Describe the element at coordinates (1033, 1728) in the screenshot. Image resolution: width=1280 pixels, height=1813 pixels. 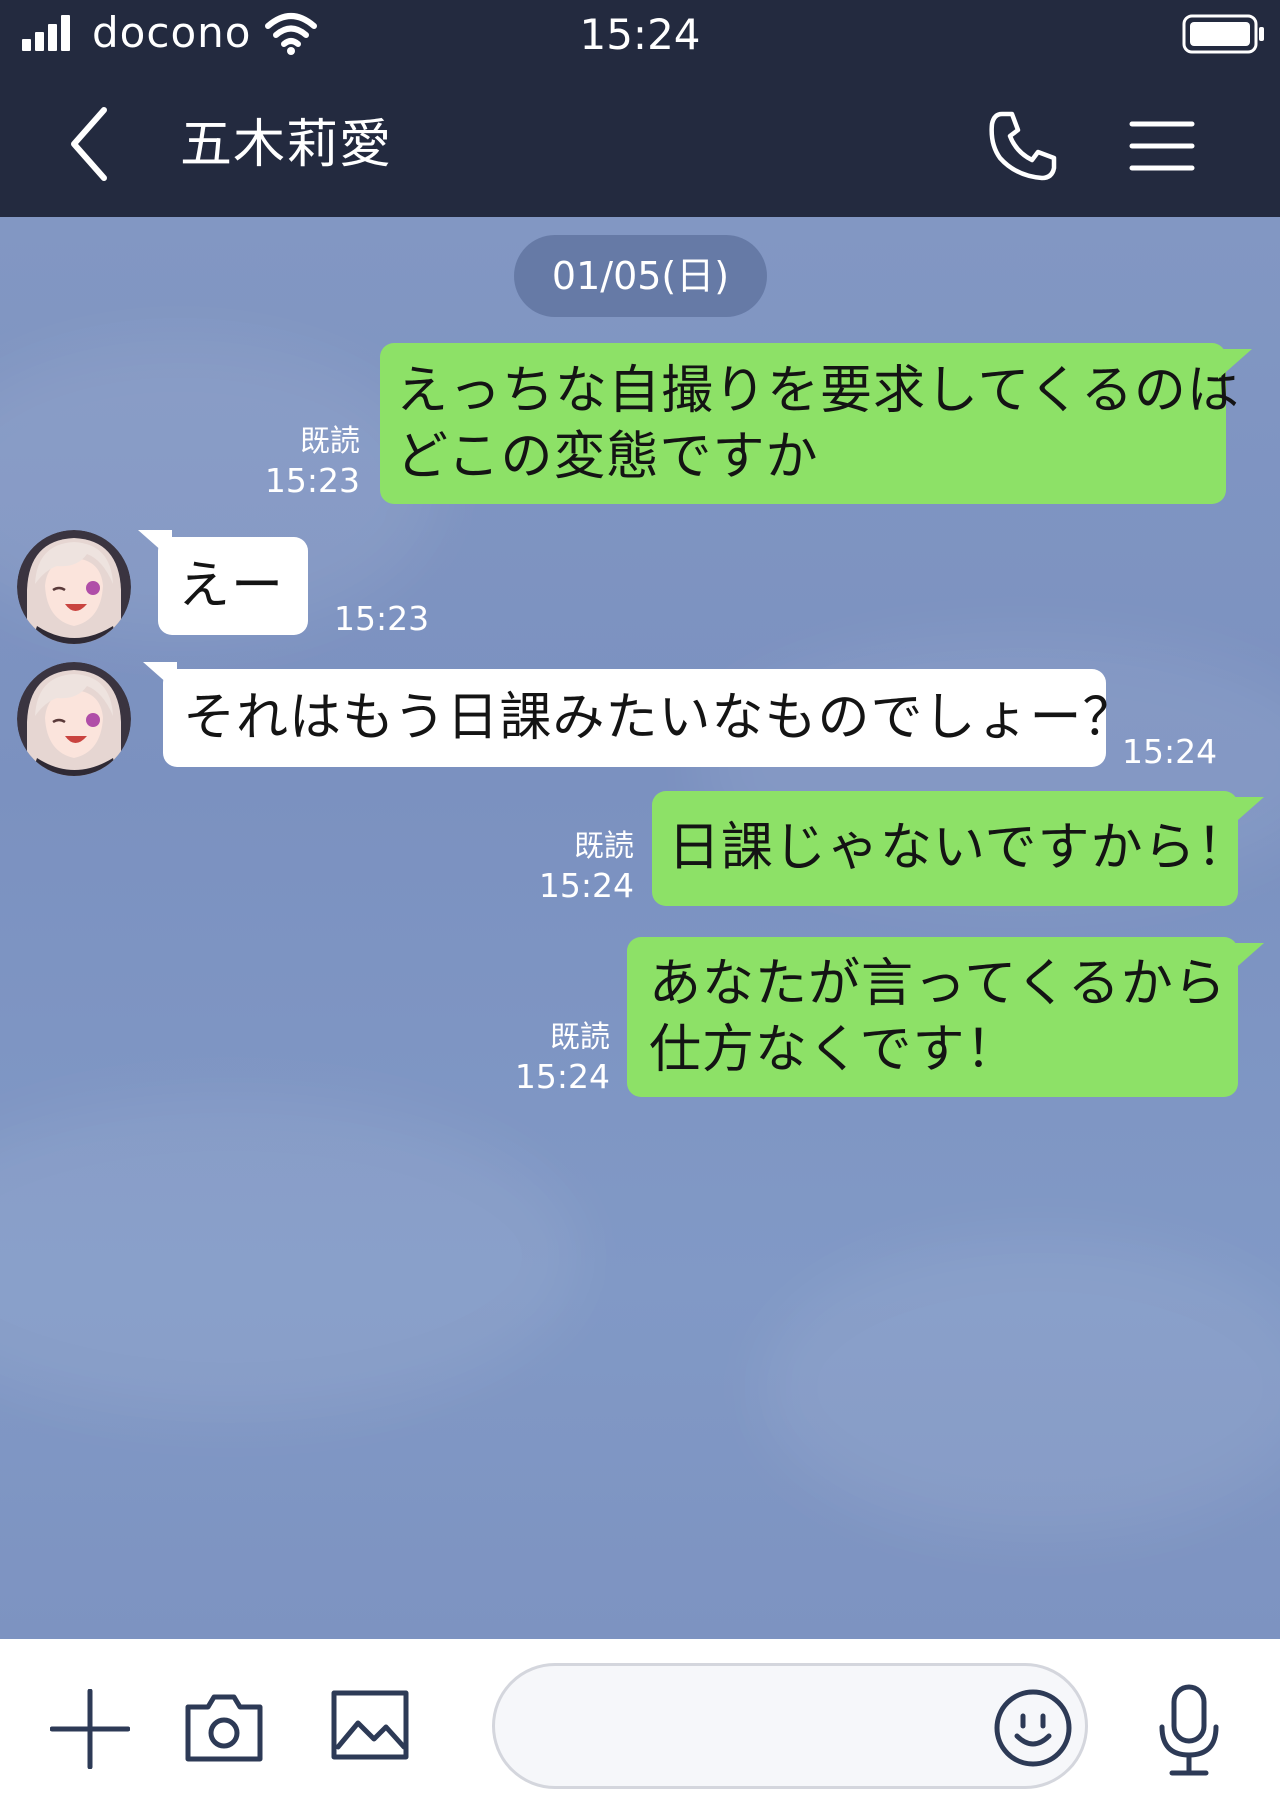
I see `emoji-icon` at that location.